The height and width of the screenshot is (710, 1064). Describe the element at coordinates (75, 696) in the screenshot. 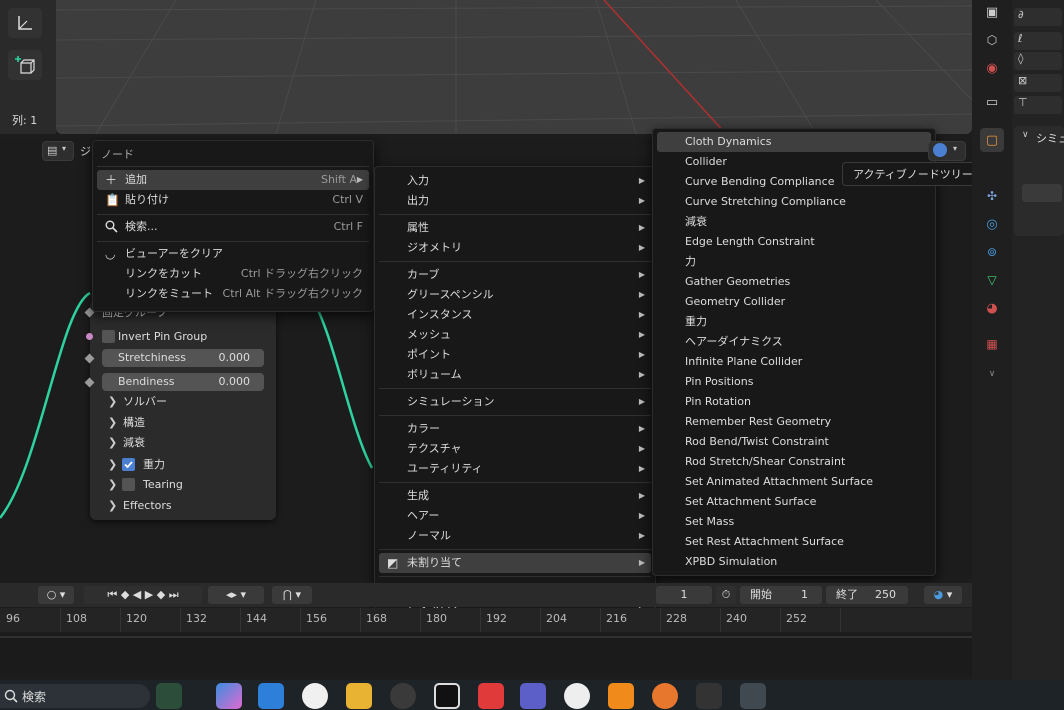

I see `taskbar-search: 検索` at that location.